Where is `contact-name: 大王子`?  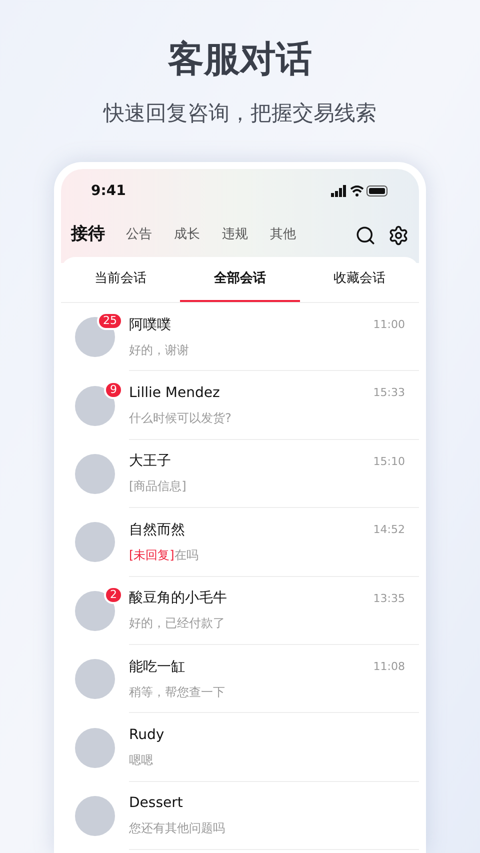
contact-name: 大王子 is located at coordinates (150, 462).